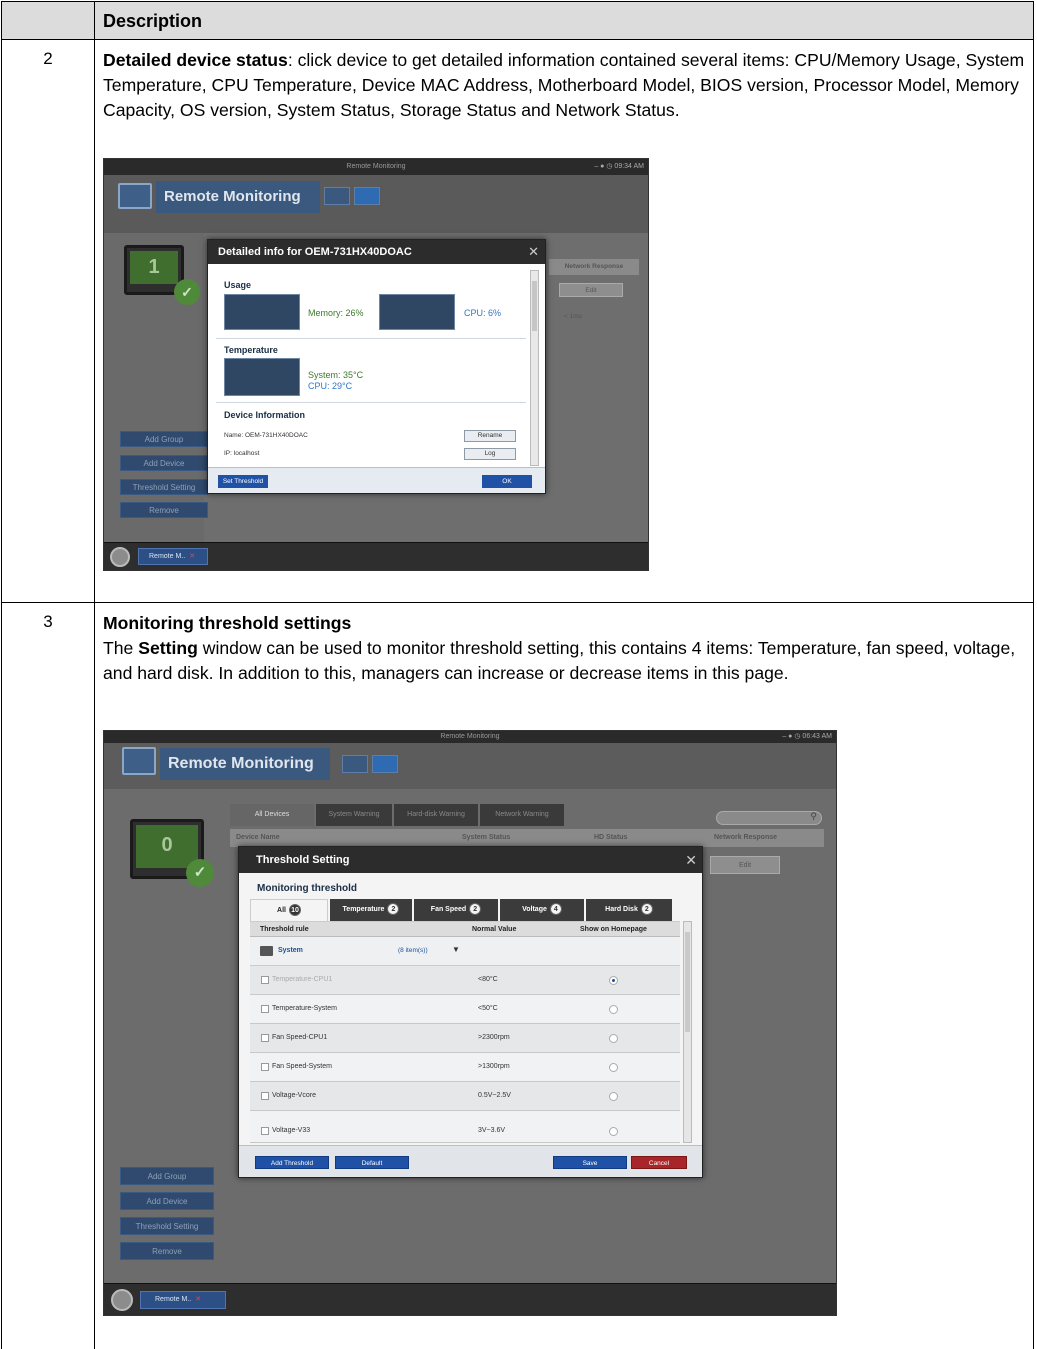 The height and width of the screenshot is (1349, 1037). I want to click on table-row: Fan Speed-CPU1 >2300rpm, so click(465, 1038).